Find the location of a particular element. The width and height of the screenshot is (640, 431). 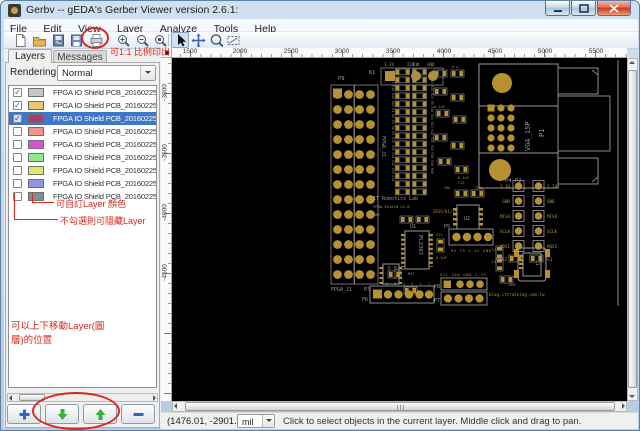

measure-icon is located at coordinates (233, 40).